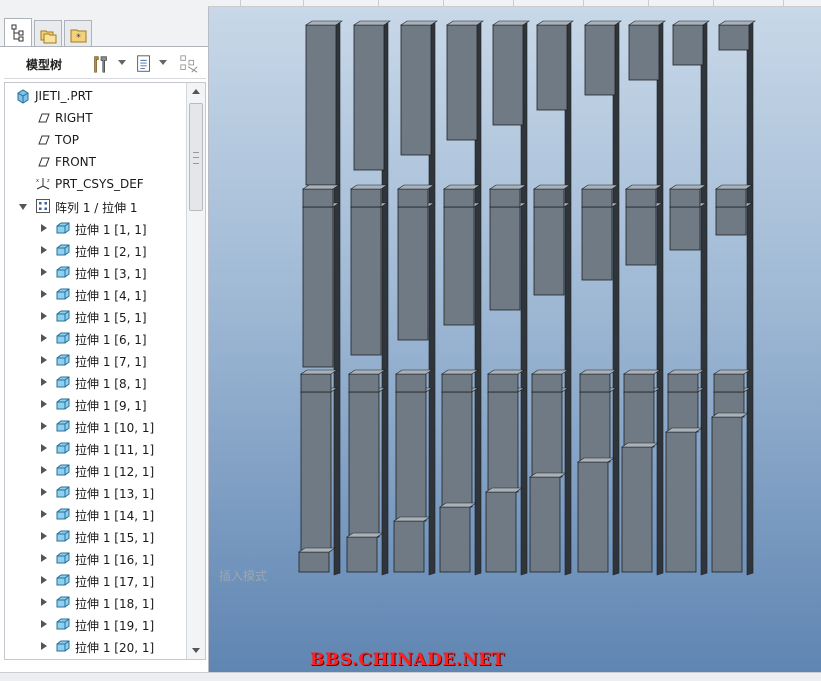 This screenshot has height=681, width=821. I want to click on tree-item-extrude: 拉伸 1 [17, 1], so click(95, 580).